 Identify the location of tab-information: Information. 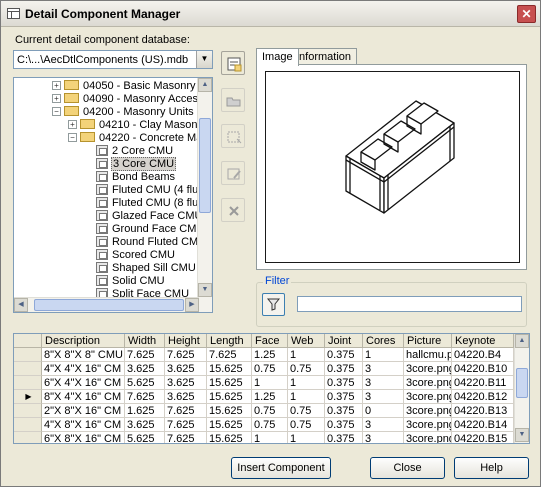
(324, 56).